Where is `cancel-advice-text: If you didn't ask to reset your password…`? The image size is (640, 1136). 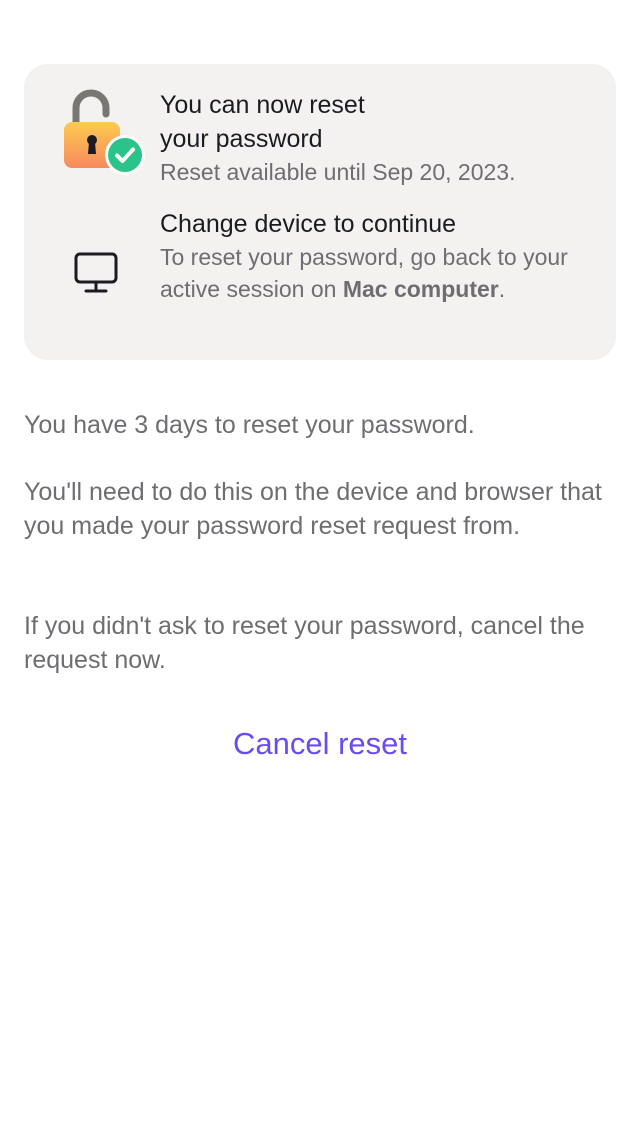
cancel-advice-text: If you didn't ask to reset your password… is located at coordinates (304, 643).